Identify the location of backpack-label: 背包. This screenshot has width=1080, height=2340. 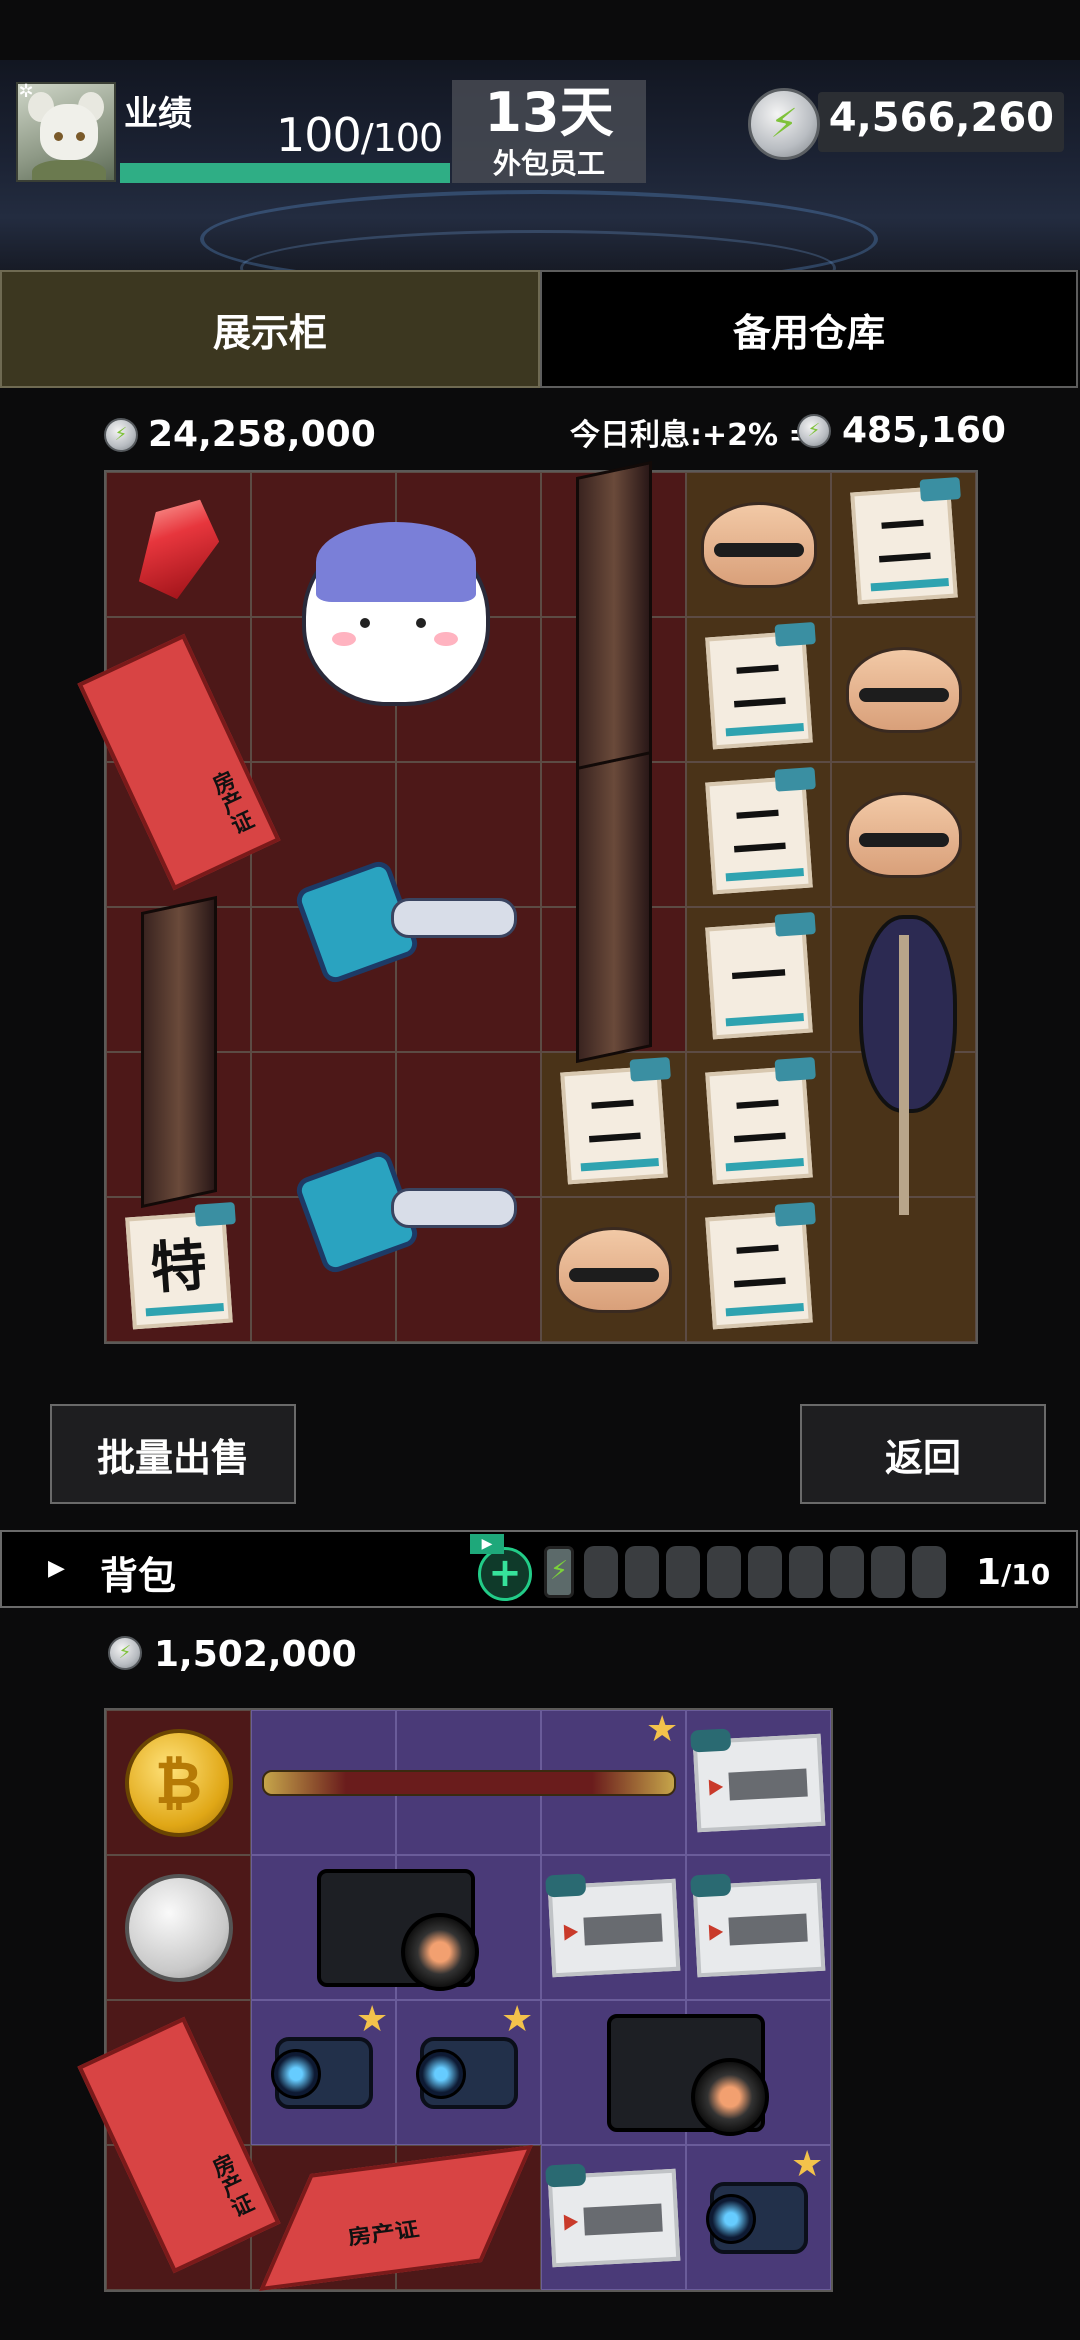
(138, 1576).